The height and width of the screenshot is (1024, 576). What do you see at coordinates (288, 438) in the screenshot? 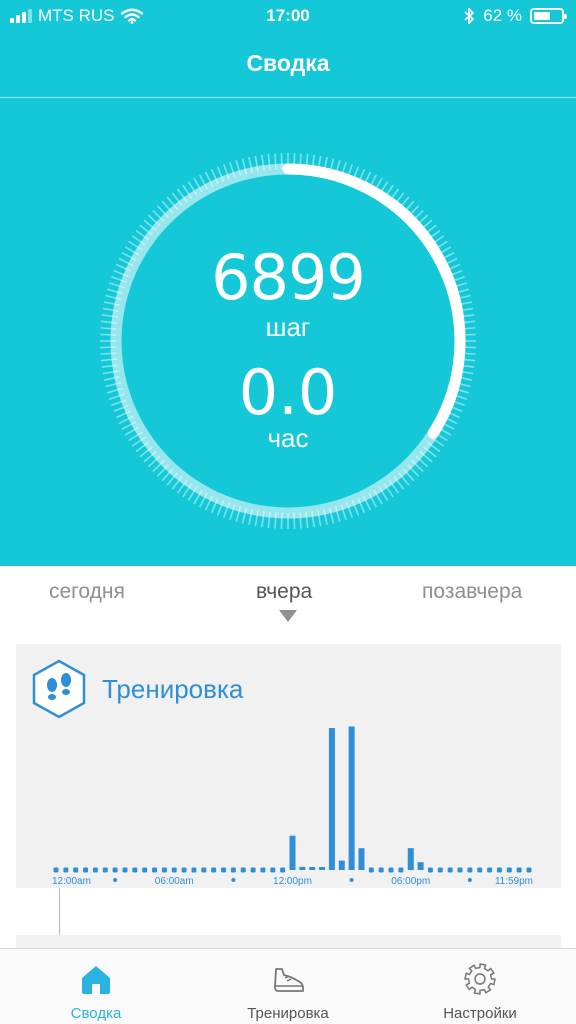
I see `hours-unit: час` at bounding box center [288, 438].